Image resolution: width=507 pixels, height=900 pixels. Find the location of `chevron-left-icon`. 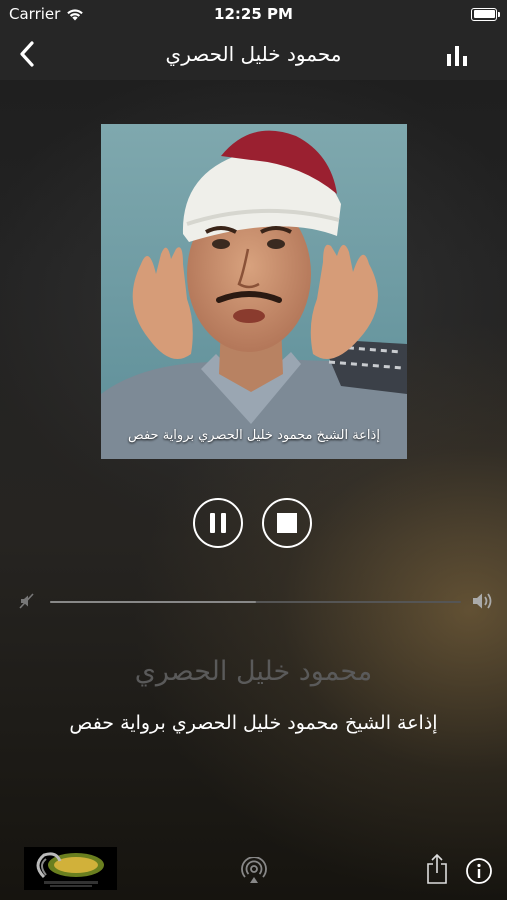

chevron-left-icon is located at coordinates (27, 54).